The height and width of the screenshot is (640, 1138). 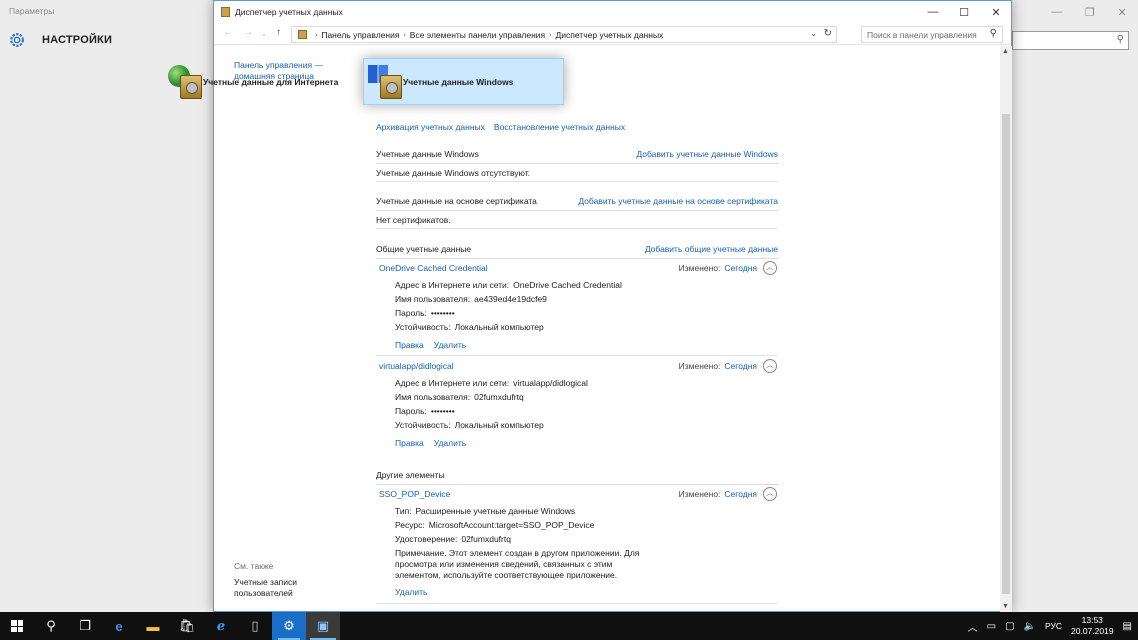 What do you see at coordinates (403, 511) in the screenshot?
I see `field-label: Тип:` at bounding box center [403, 511].